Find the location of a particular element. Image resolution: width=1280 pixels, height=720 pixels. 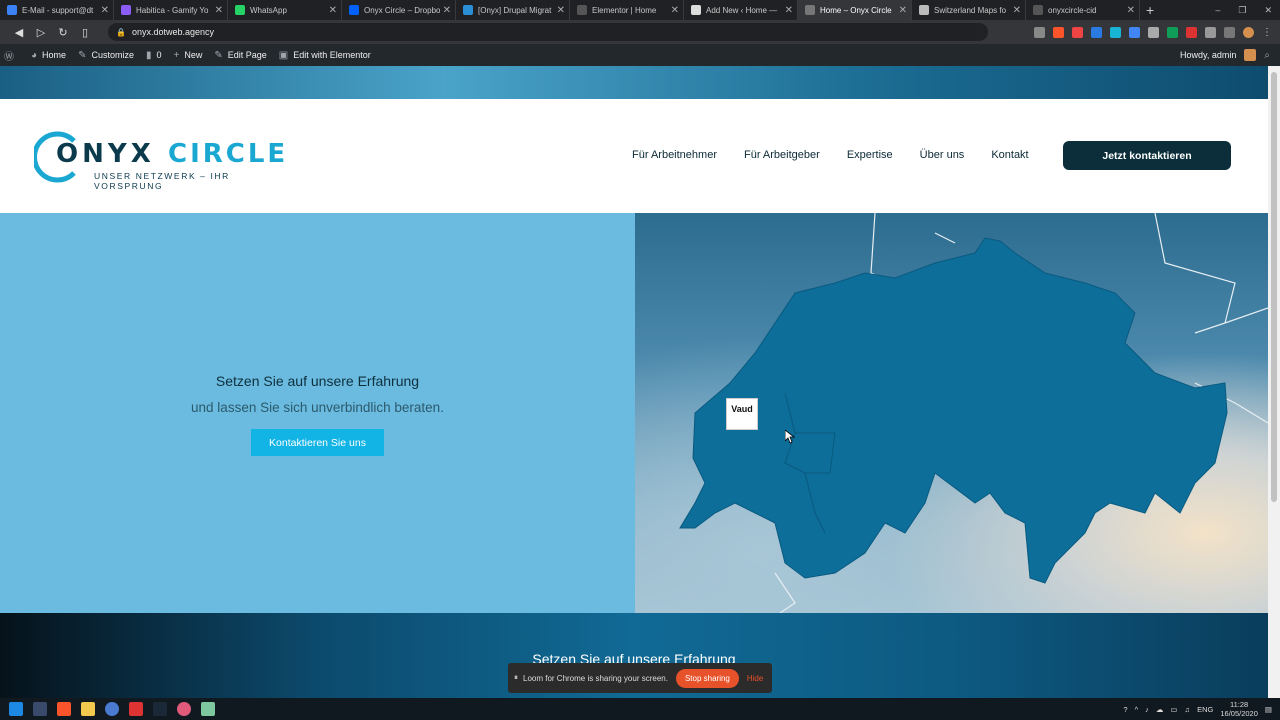

avatar is located at coordinates (1250, 55).